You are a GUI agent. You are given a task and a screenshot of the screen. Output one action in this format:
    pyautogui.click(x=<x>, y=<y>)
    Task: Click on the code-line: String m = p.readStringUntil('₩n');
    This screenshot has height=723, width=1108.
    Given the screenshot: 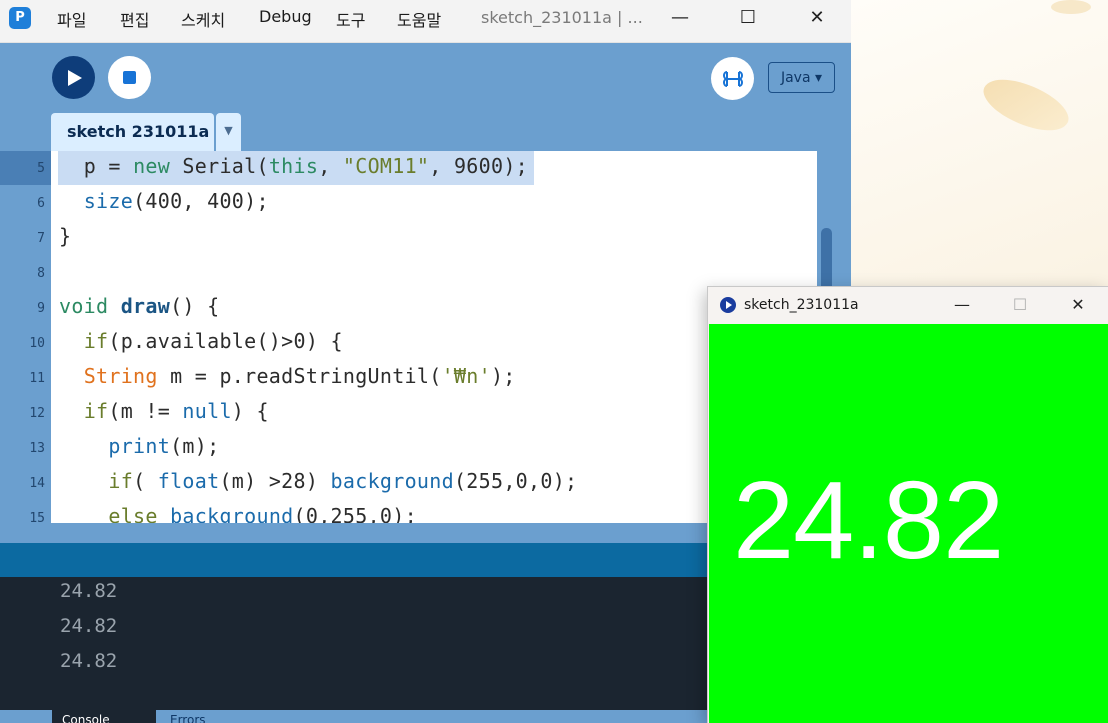 What is the action you would take?
    pyautogui.click(x=299, y=376)
    